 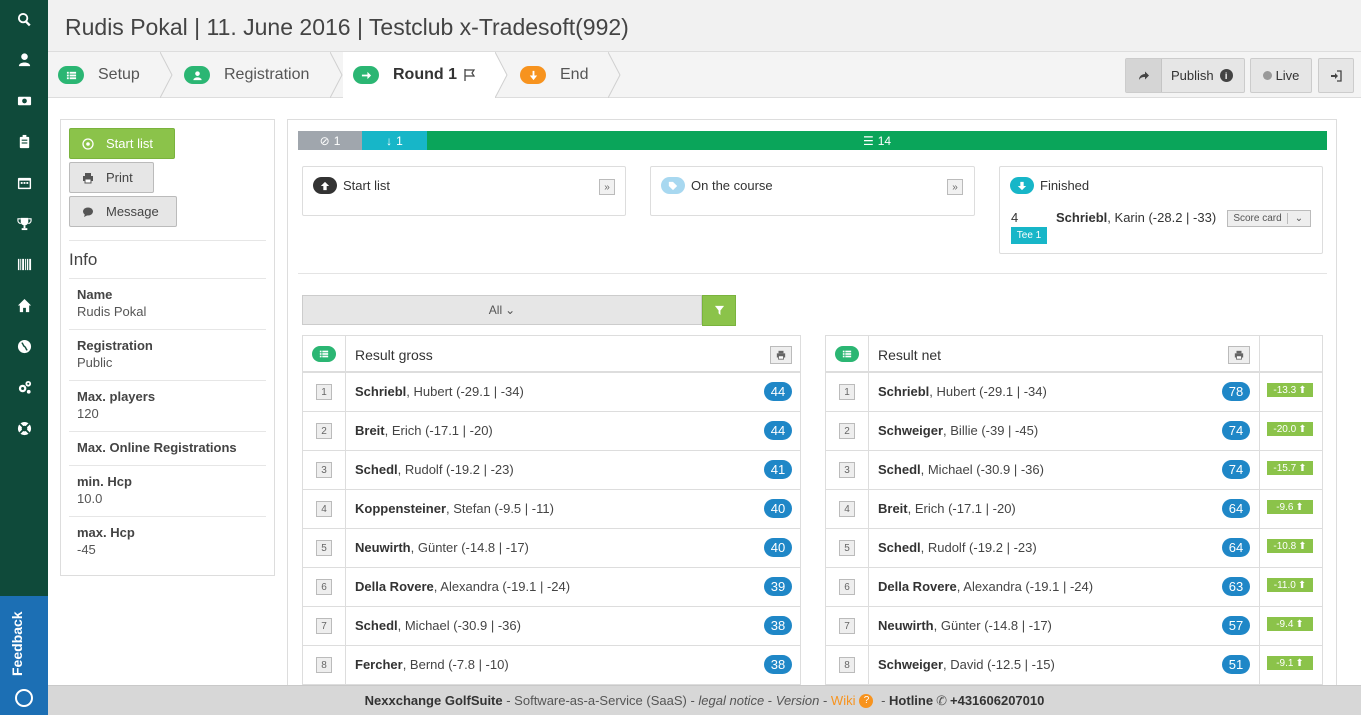 I want to click on table-row: 6 Della Rovere, Alexandra (-19.1 | -24) 39, so click(x=551, y=587).